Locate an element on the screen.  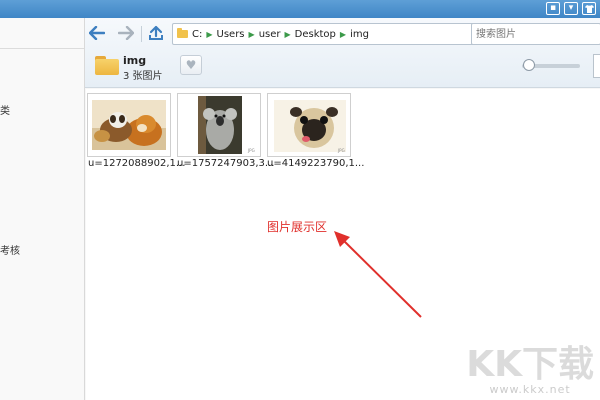
shirt-icon is located at coordinates (589, 8).